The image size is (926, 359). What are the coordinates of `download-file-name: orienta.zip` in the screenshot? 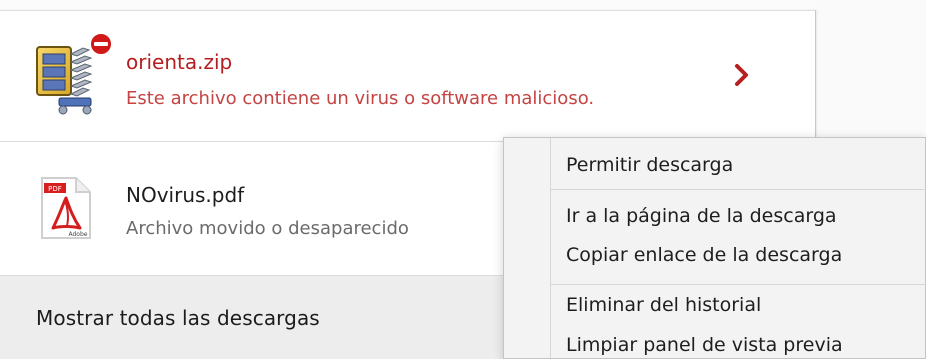 It's located at (179, 62).